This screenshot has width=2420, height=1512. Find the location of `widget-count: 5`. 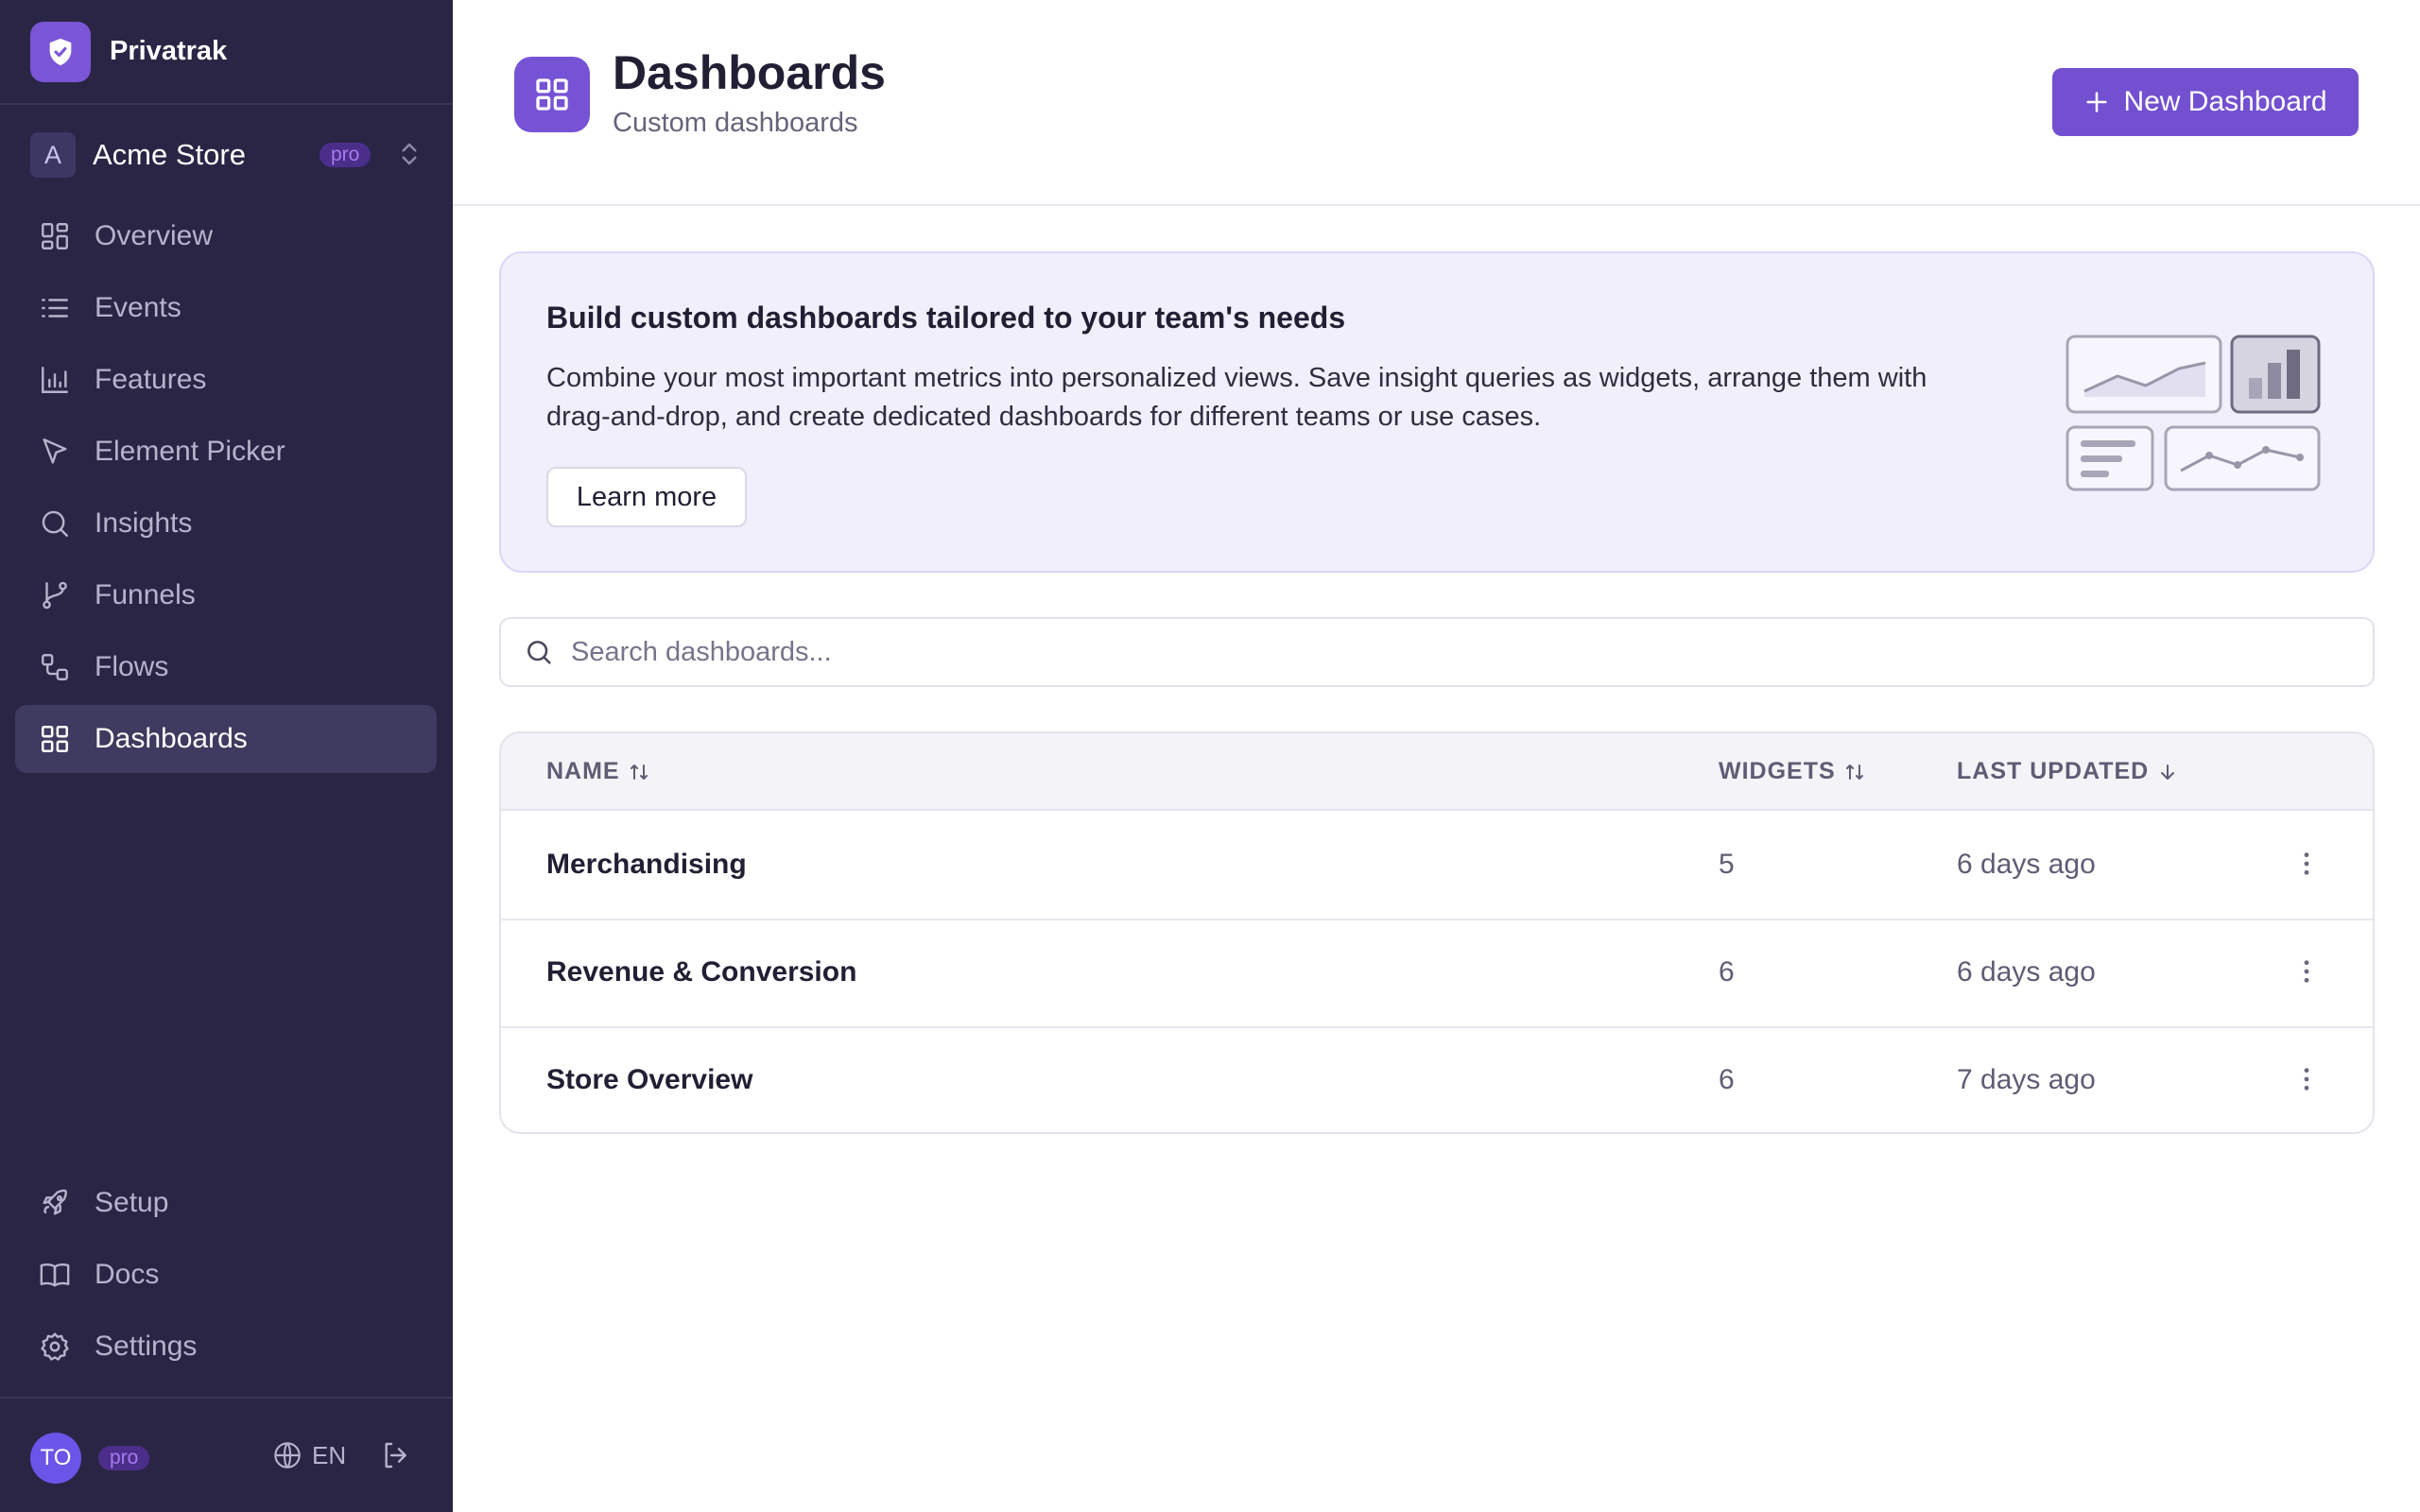

widget-count: 5 is located at coordinates (1727, 864).